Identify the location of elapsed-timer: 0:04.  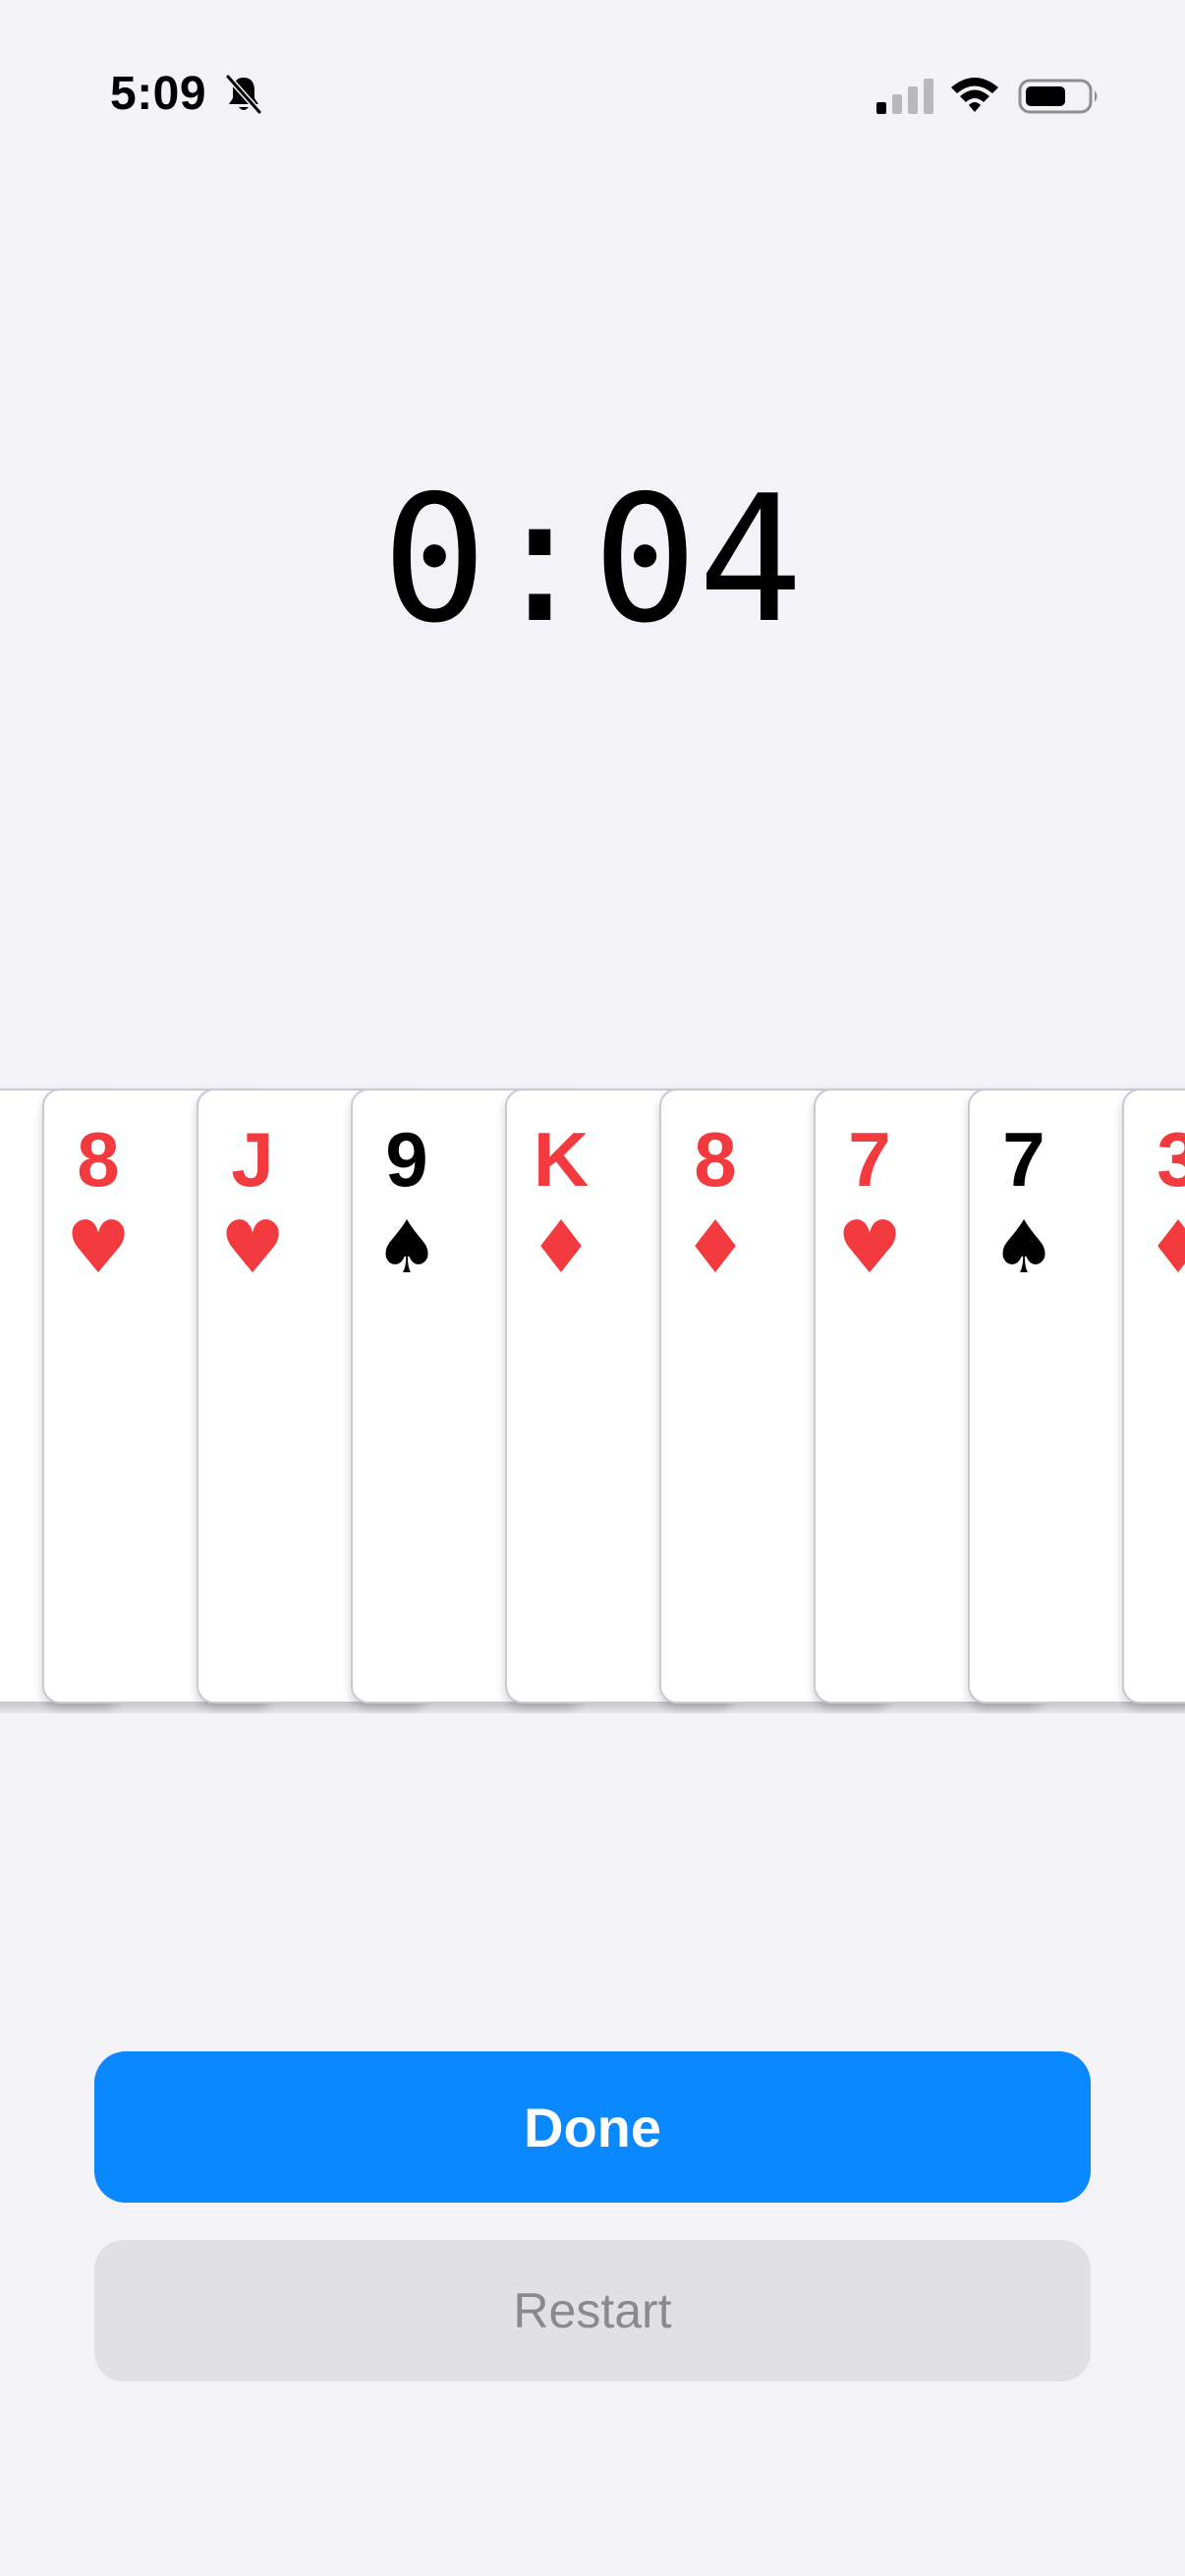
(592, 559).